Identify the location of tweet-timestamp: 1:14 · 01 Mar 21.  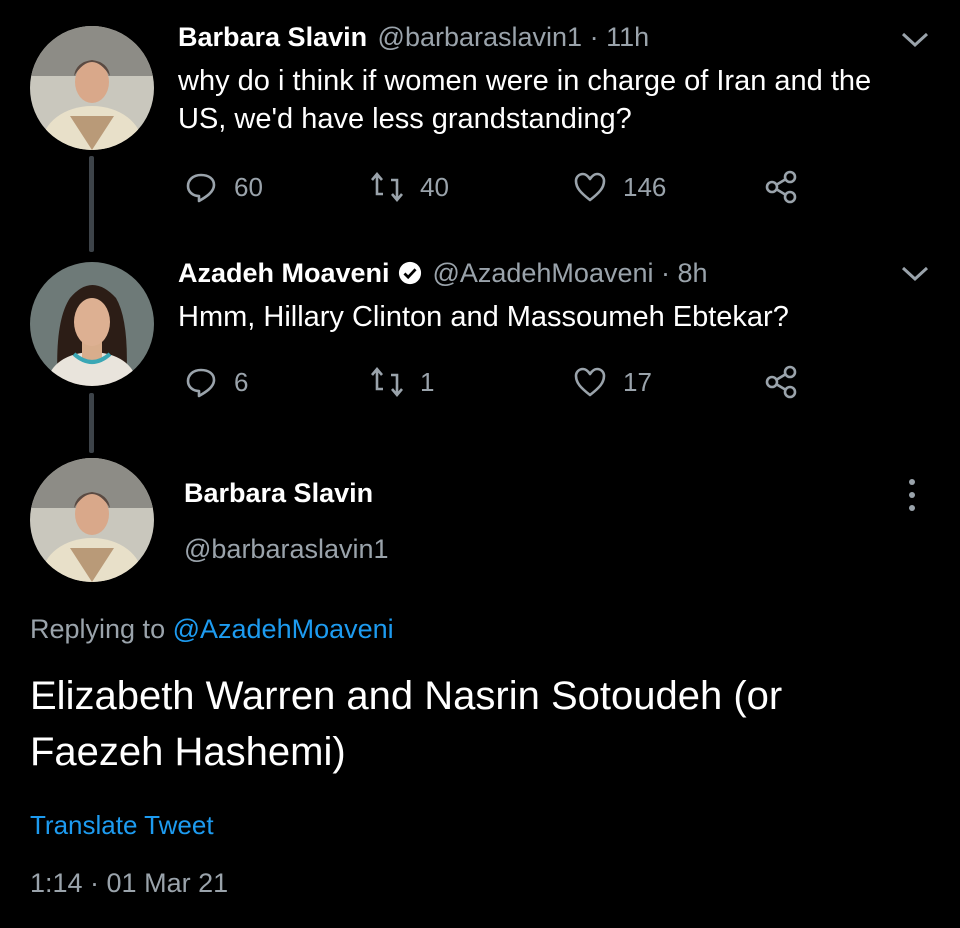
(129, 883).